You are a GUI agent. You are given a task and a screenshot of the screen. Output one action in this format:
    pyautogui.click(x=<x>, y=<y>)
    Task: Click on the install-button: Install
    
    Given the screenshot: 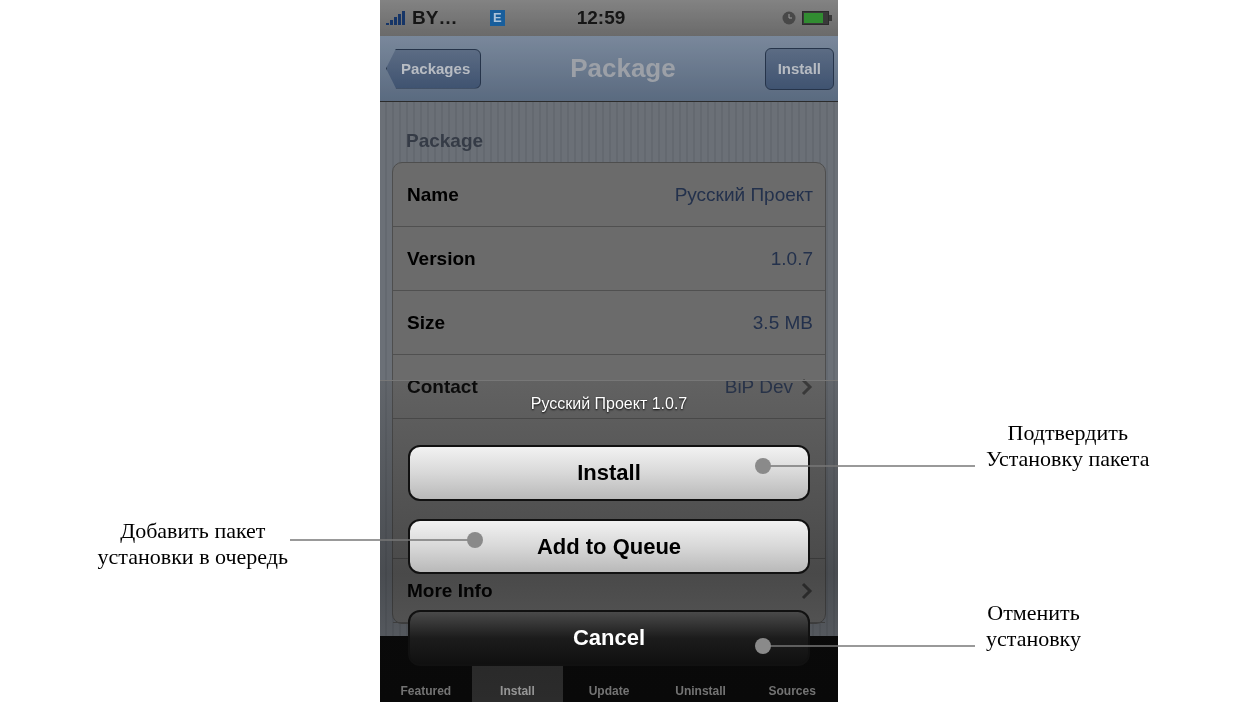 What is the action you would take?
    pyautogui.click(x=799, y=68)
    